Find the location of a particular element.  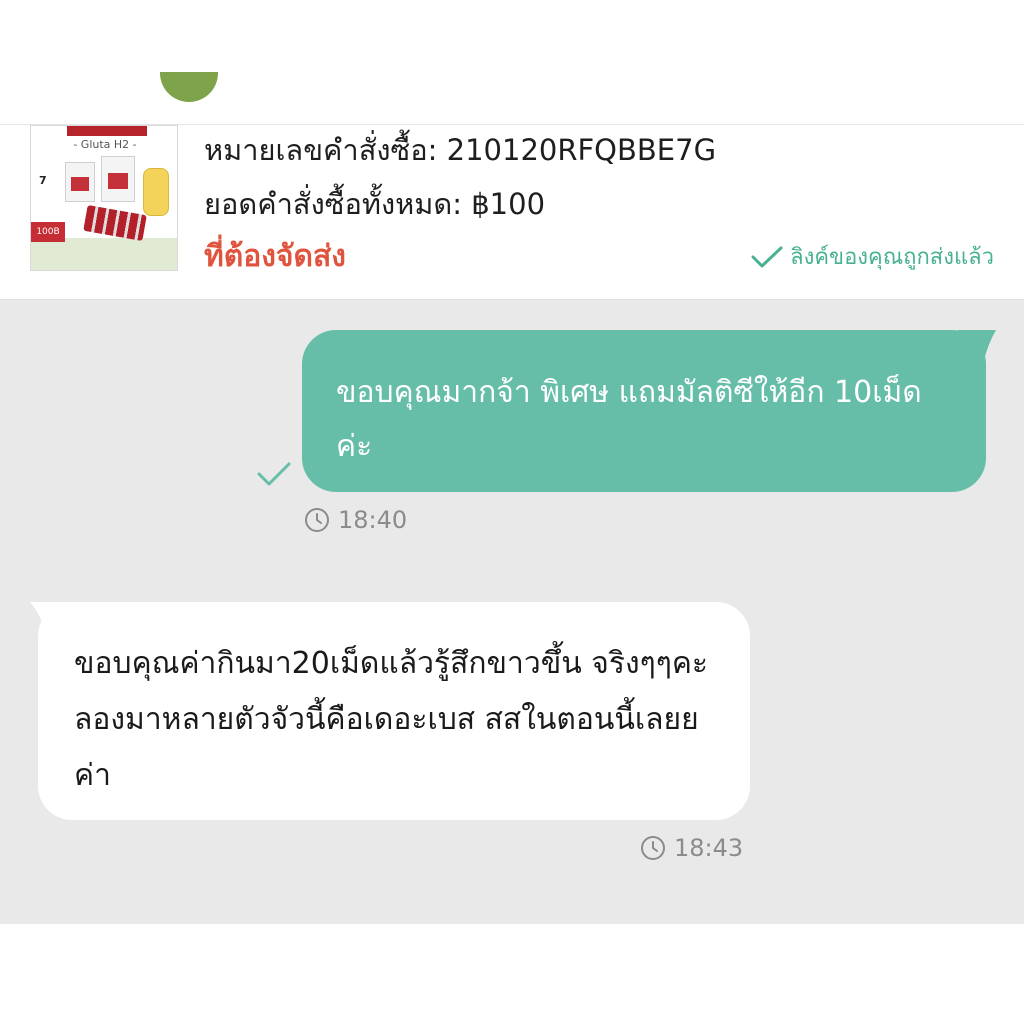

order-number: หมายเลขคำสั่งซื้อ: 210120RFQBBE7G is located at coordinates (460, 150).